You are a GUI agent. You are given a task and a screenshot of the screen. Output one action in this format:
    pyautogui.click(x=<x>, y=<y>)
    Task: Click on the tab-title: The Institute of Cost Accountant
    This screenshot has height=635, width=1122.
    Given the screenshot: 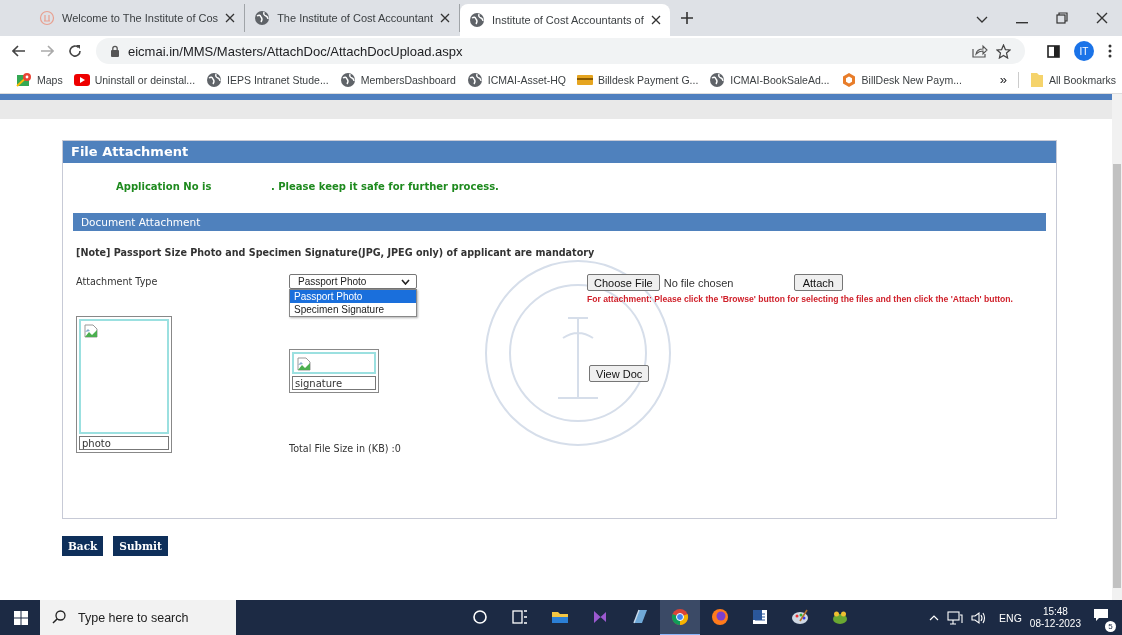 What is the action you would take?
    pyautogui.click(x=355, y=18)
    